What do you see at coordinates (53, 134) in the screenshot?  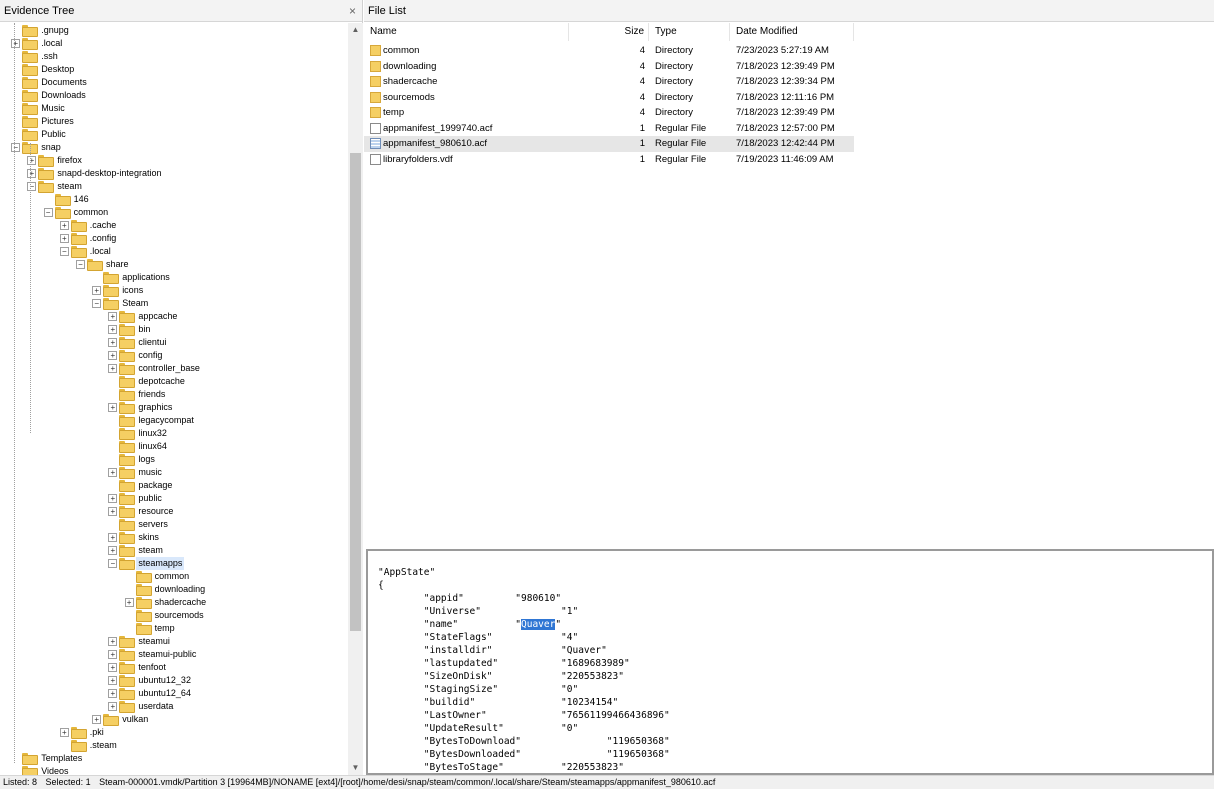 I see `tree-node-label: Public` at bounding box center [53, 134].